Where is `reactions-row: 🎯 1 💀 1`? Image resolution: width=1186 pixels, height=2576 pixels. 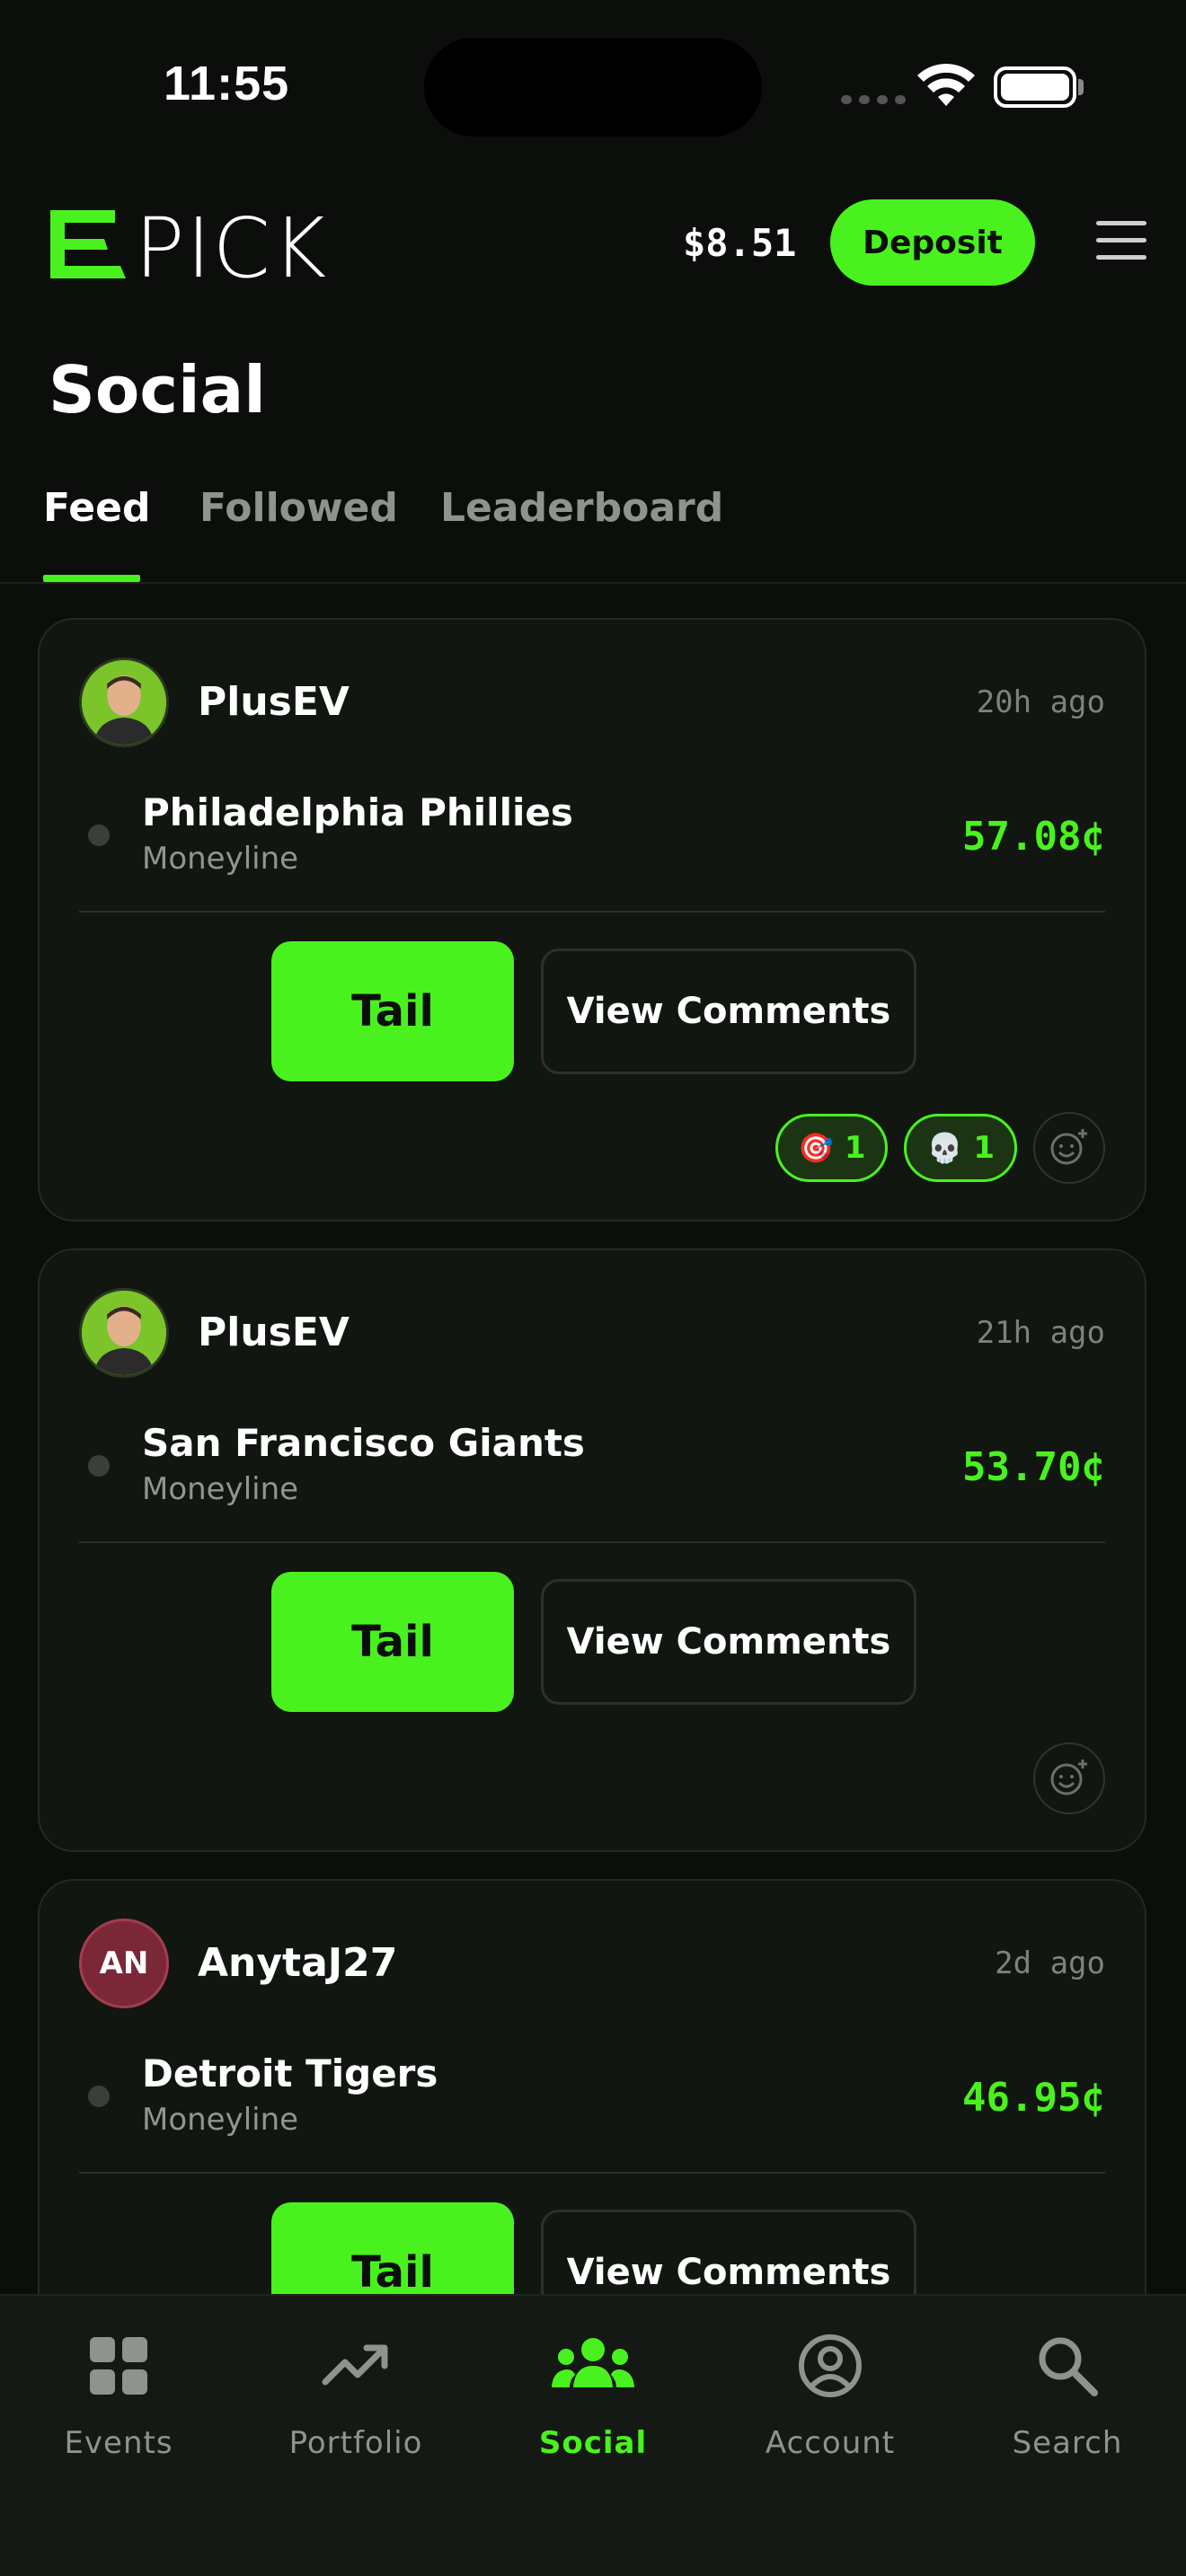 reactions-row: 🎯 1 💀 1 is located at coordinates (939, 1148).